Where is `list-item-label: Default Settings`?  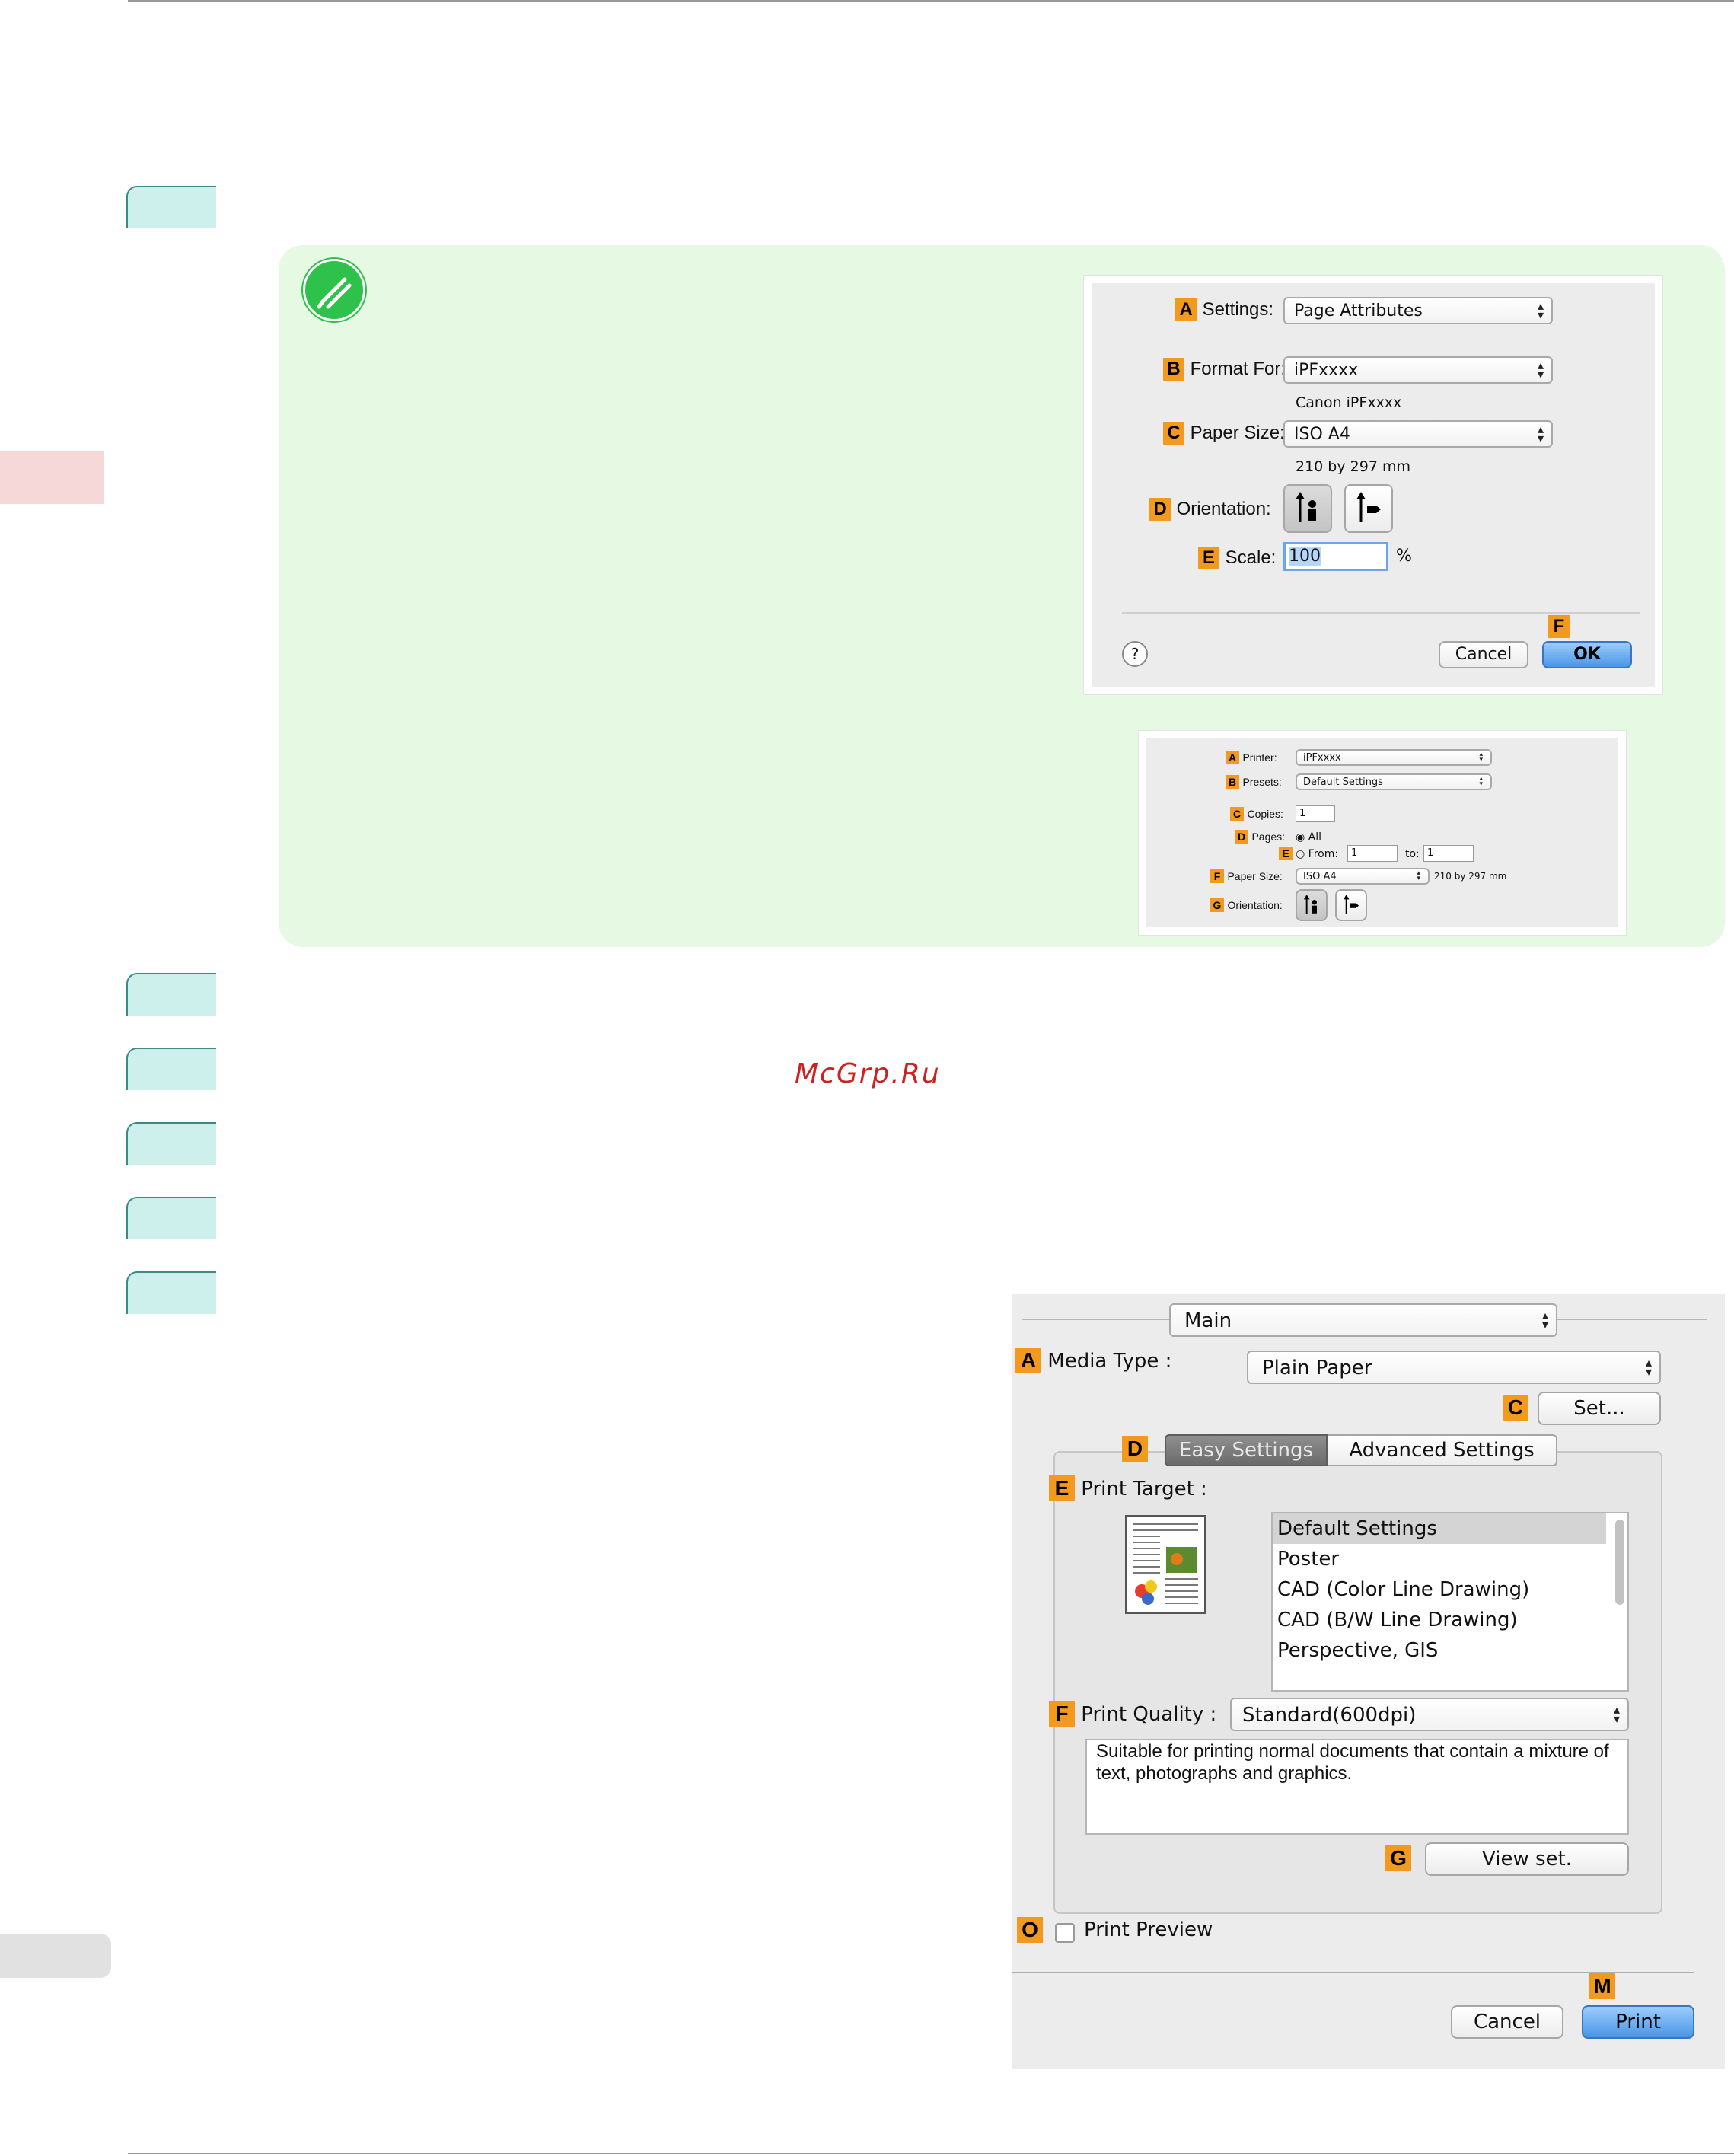
list-item-label: Default Settings is located at coordinates (1357, 1528).